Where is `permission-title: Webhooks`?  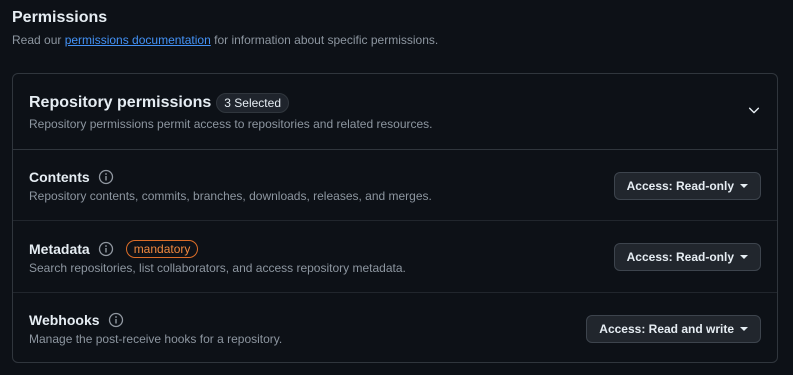
permission-title: Webhooks is located at coordinates (64, 320).